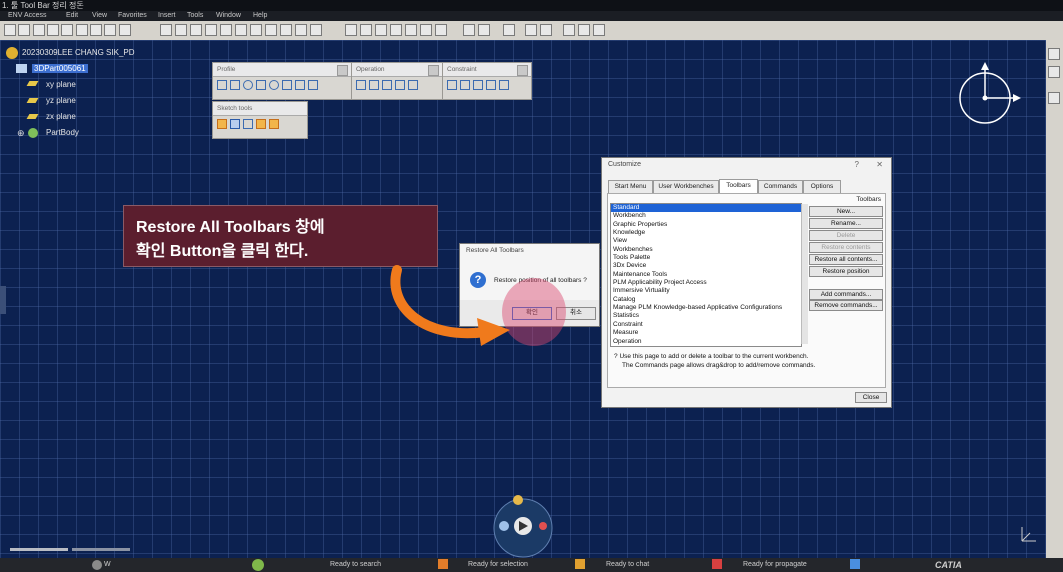 This screenshot has height=572, width=1063. Describe the element at coordinates (706, 258) in the screenshot. I see `list-item: Tools Palette` at that location.